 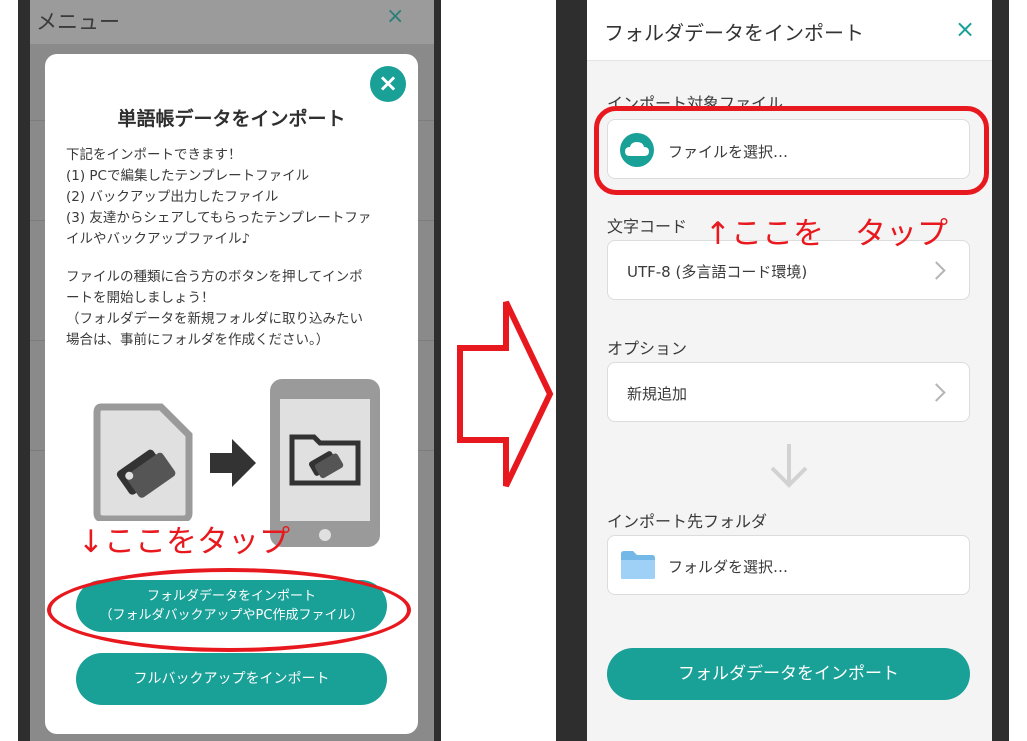 What do you see at coordinates (791, 150) in the screenshot?
I see `highlight-box-right` at bounding box center [791, 150].